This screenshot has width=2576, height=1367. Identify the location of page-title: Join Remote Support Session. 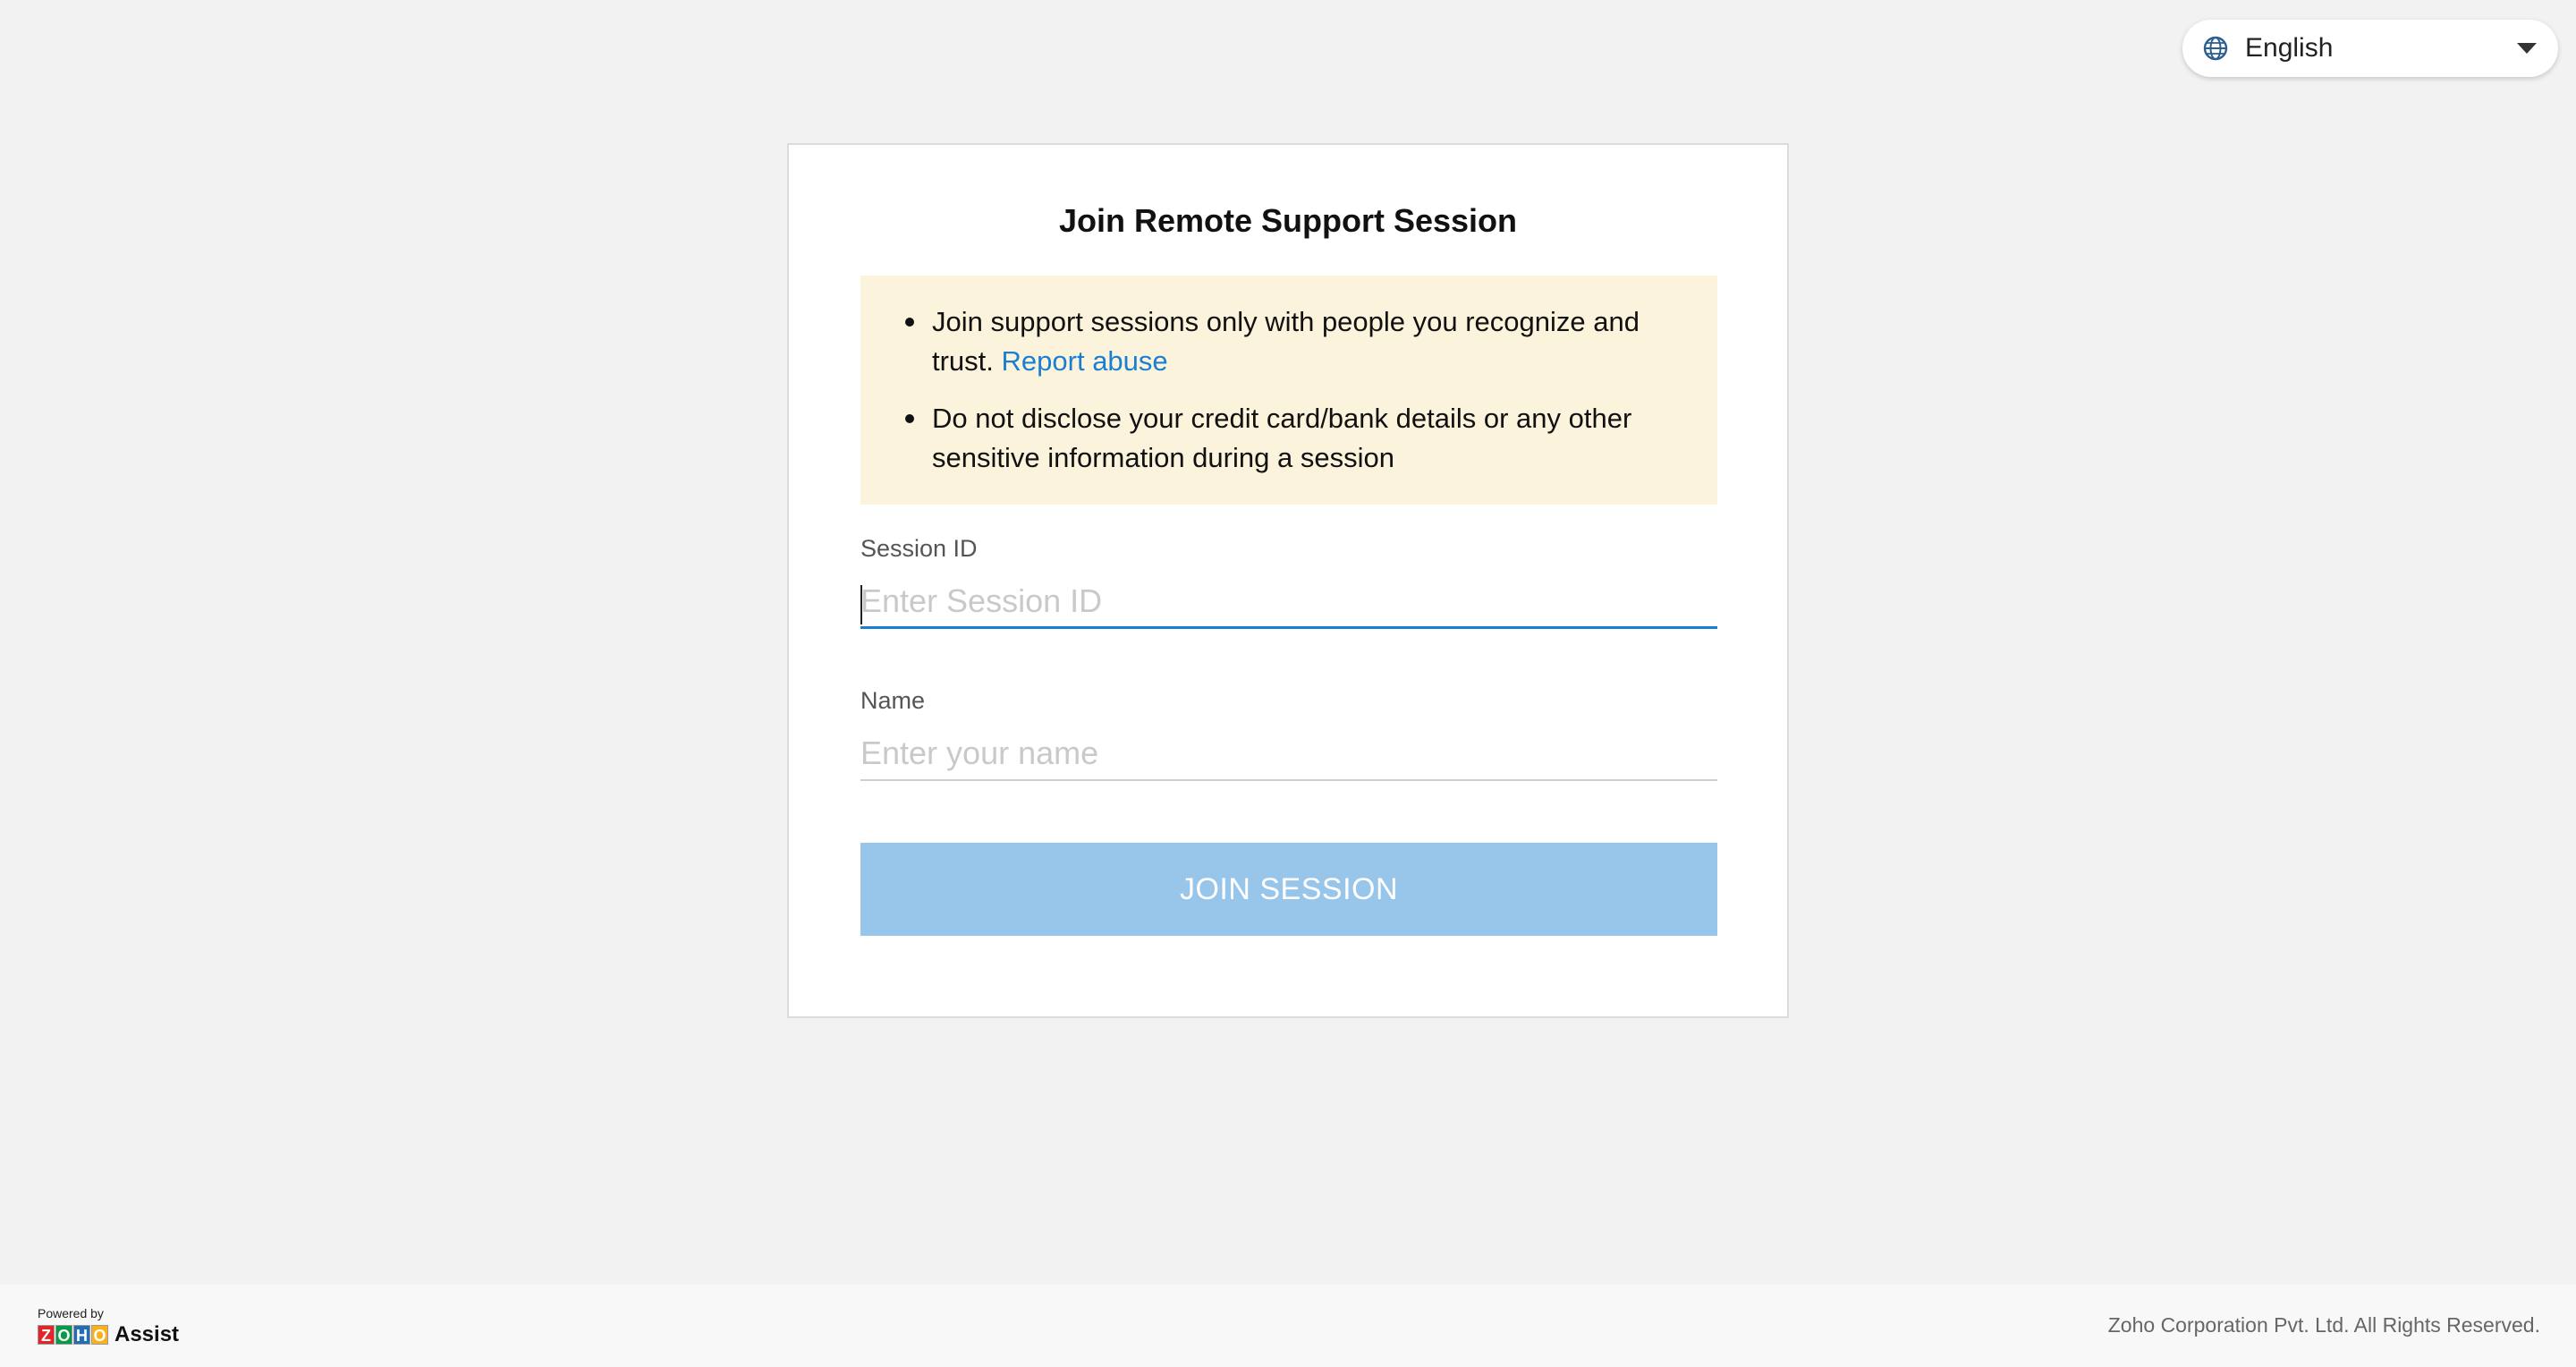
(1288, 220).